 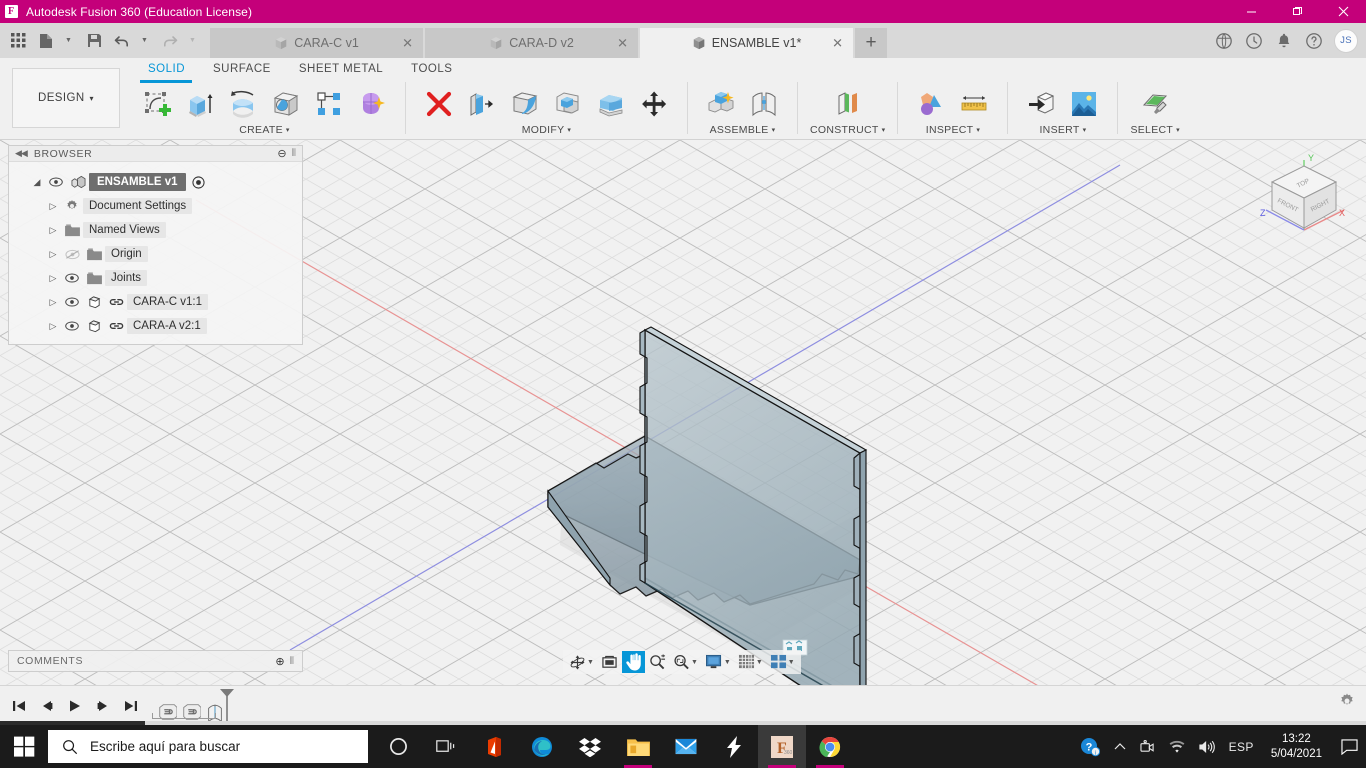 What do you see at coordinates (372, 104) in the screenshot?
I see `form-button` at bounding box center [372, 104].